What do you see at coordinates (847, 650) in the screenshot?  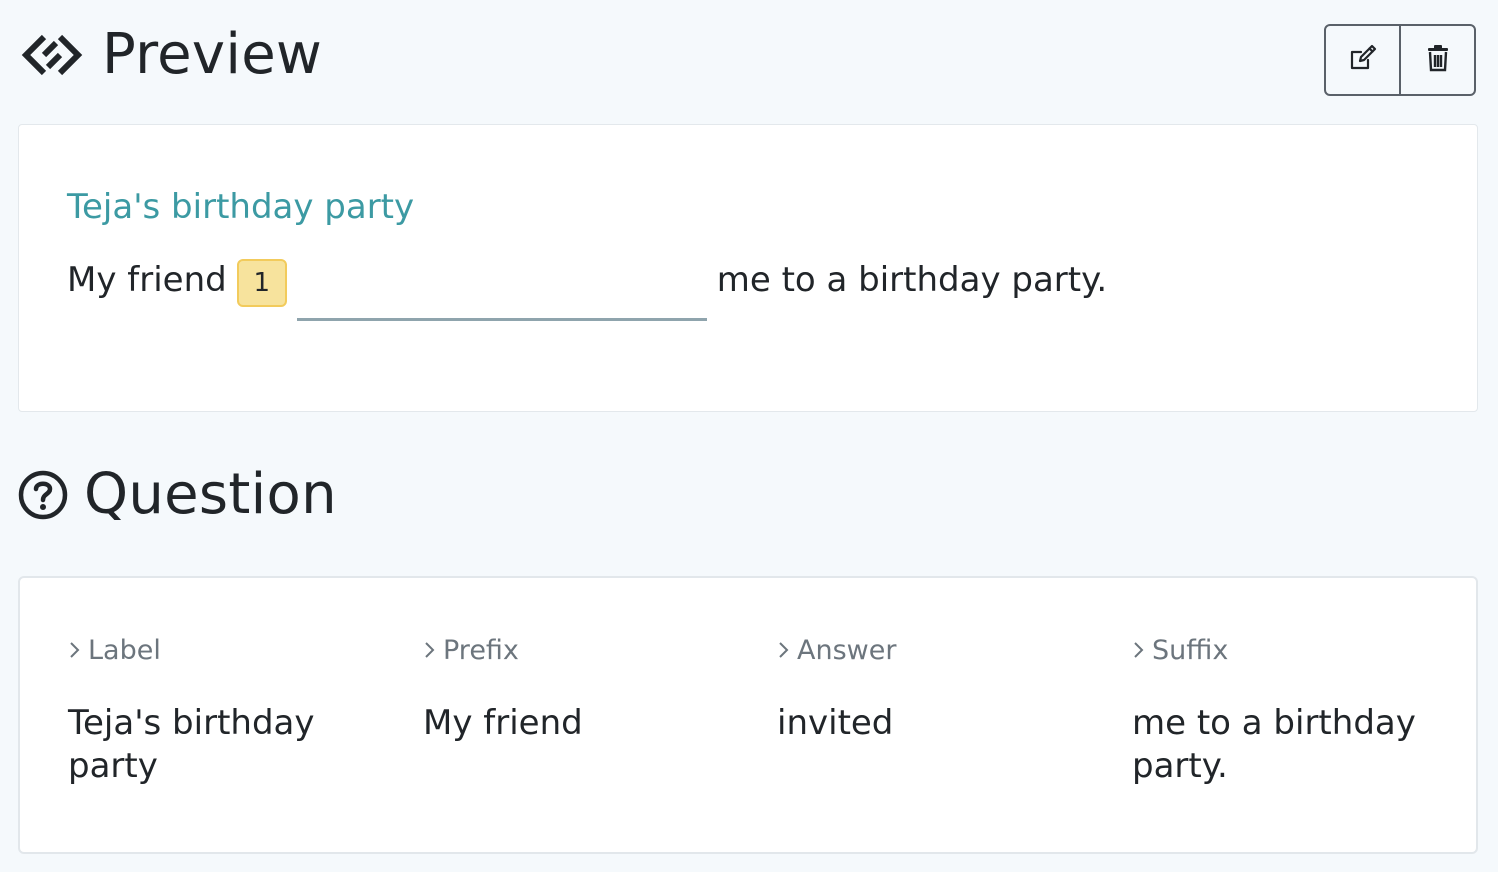 I see `column-header-label: Answer` at bounding box center [847, 650].